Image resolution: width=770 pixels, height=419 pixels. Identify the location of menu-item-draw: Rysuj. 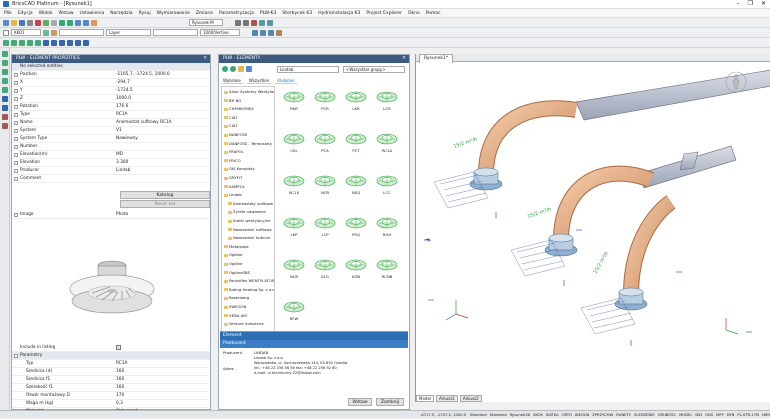
(145, 13).